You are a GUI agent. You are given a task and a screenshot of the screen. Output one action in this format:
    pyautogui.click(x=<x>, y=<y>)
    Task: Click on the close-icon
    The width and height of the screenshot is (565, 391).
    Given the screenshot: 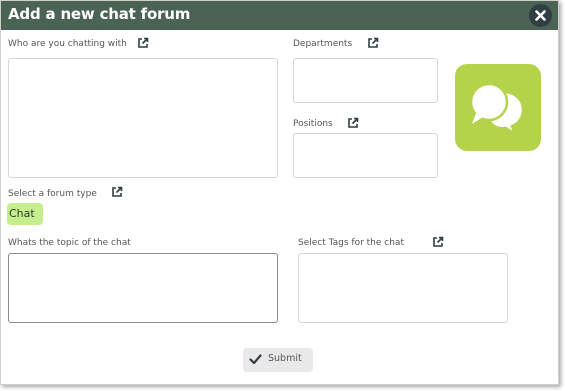 What is the action you would take?
    pyautogui.click(x=540, y=15)
    